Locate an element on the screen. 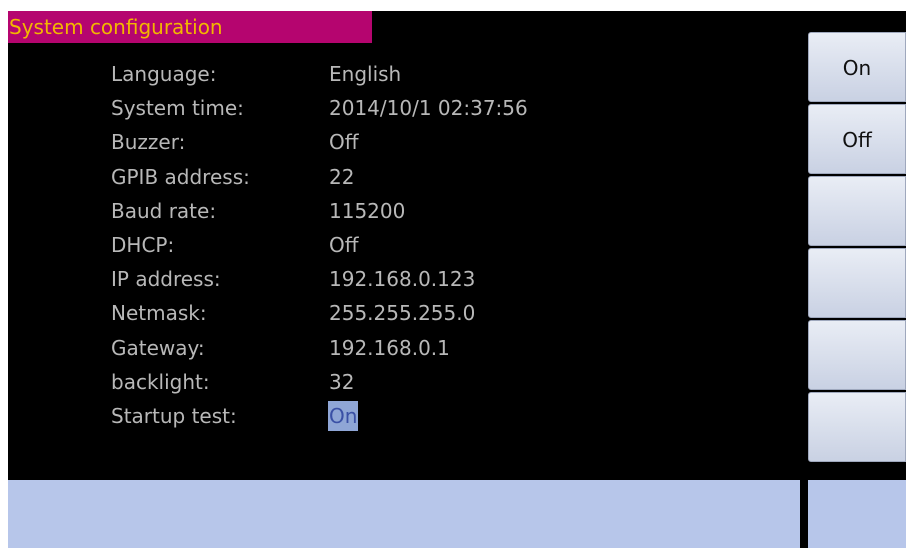 The height and width of the screenshot is (548, 906). bottom-status-bar is located at coordinates (404, 514).